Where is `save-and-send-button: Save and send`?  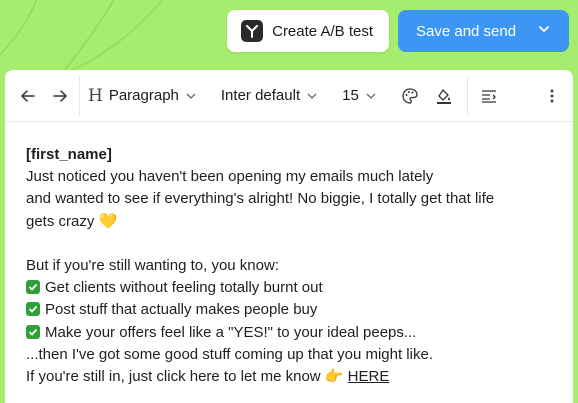 save-and-send-button: Save and send is located at coordinates (483, 31).